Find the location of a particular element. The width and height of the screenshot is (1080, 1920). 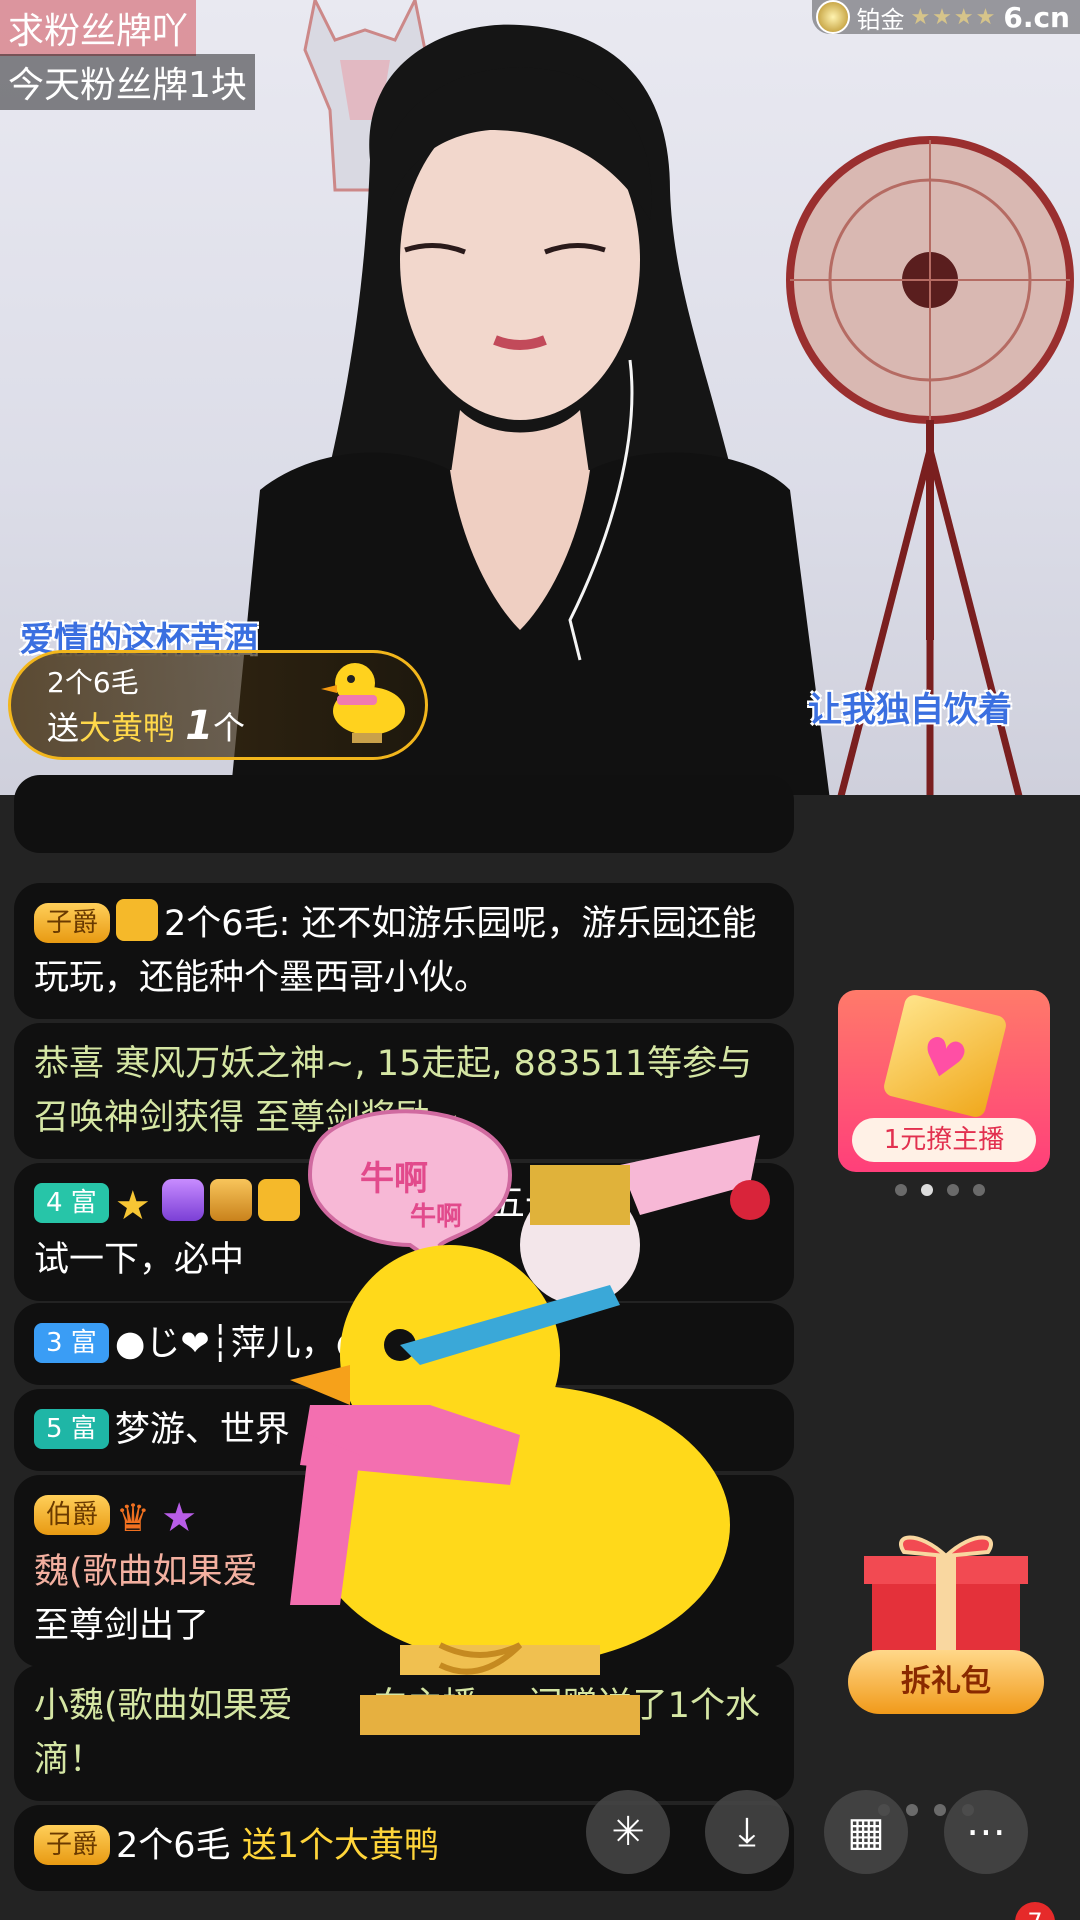

promo-card: ♥ 1元撩主播 is located at coordinates (944, 1081).